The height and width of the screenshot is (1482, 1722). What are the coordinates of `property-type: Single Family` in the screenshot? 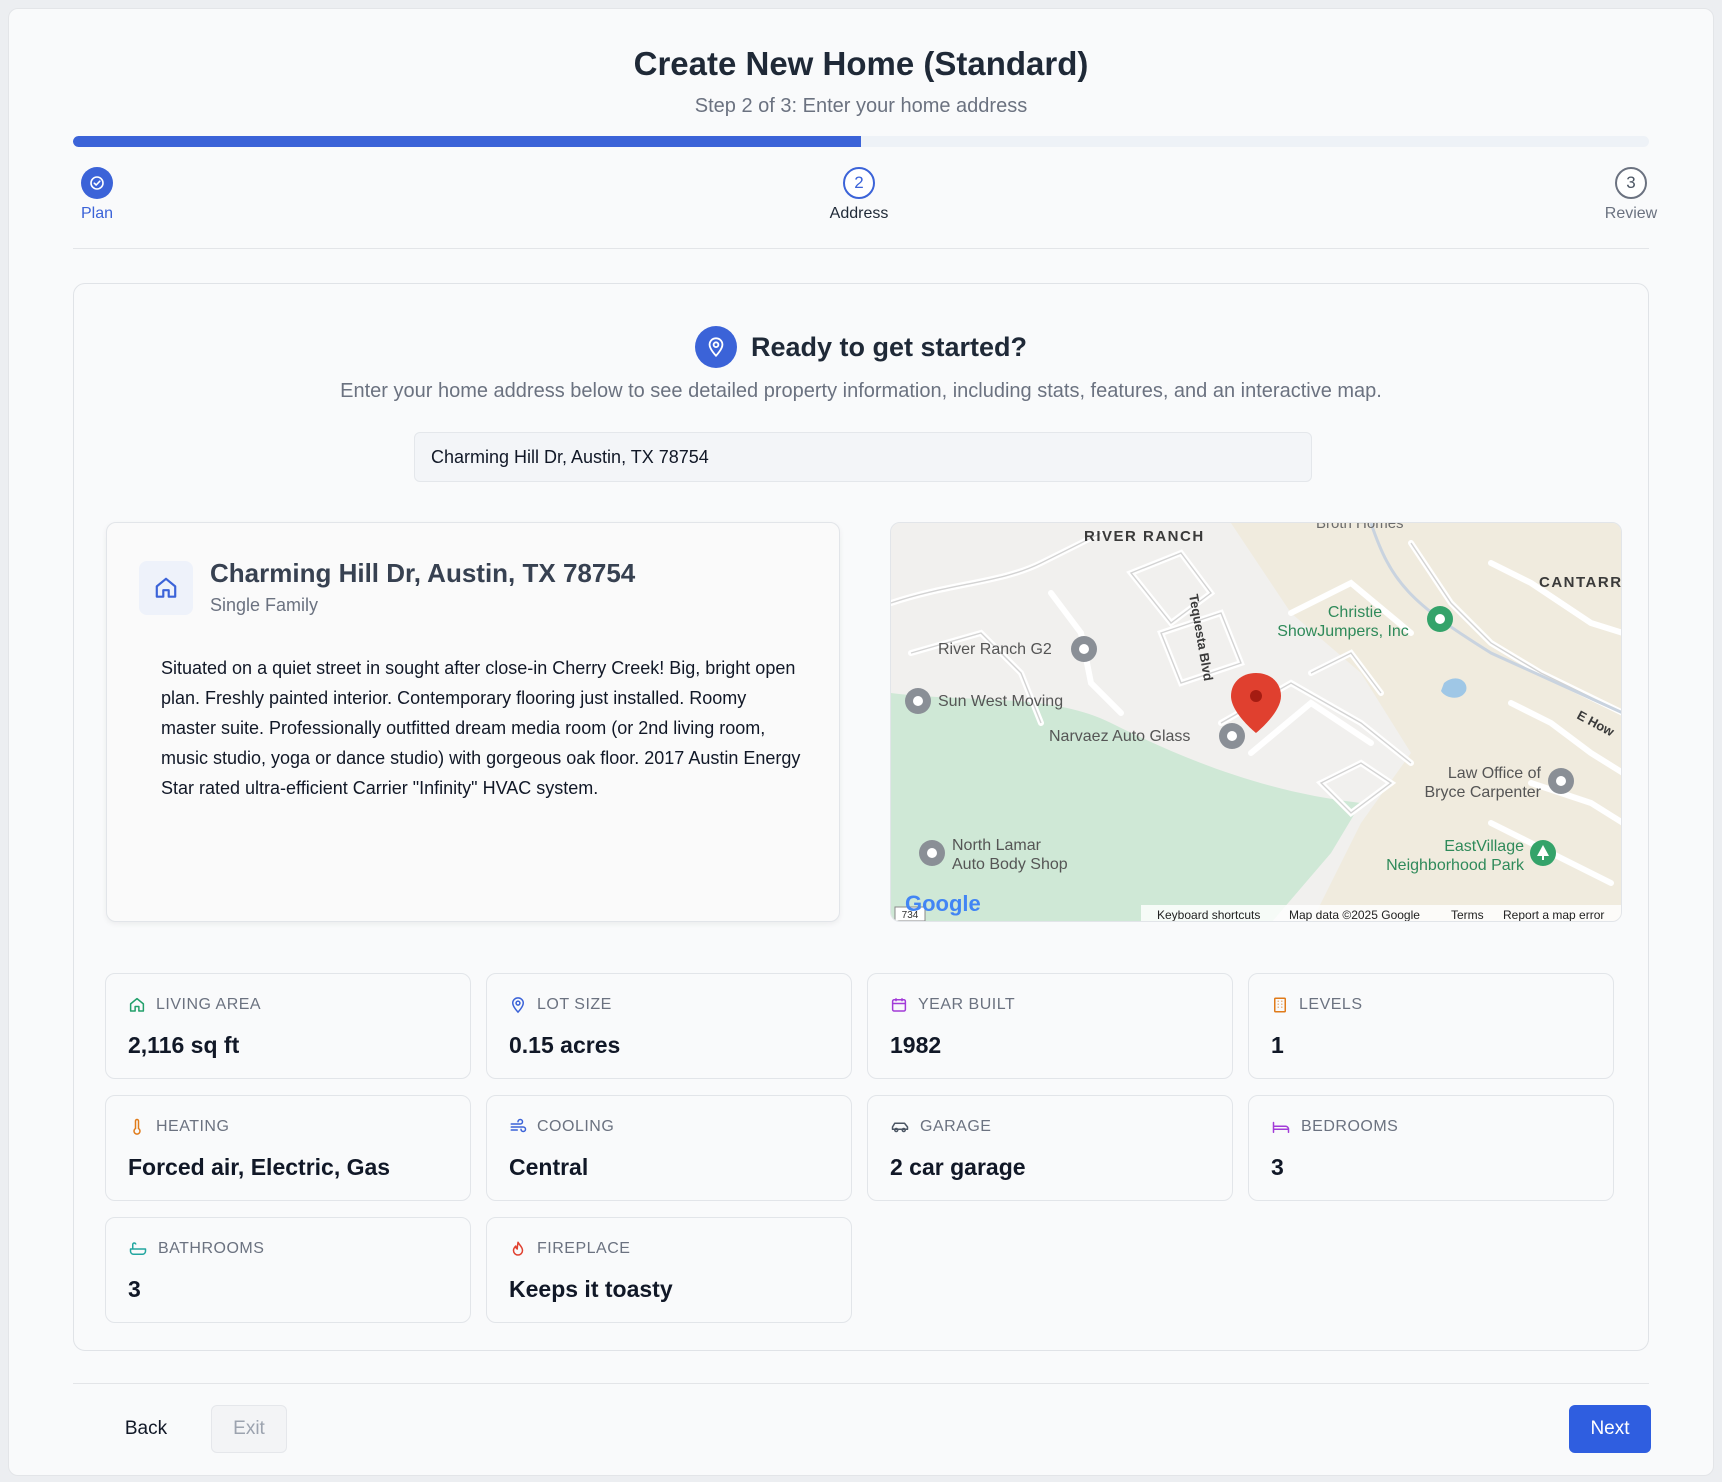 It's located at (264, 605).